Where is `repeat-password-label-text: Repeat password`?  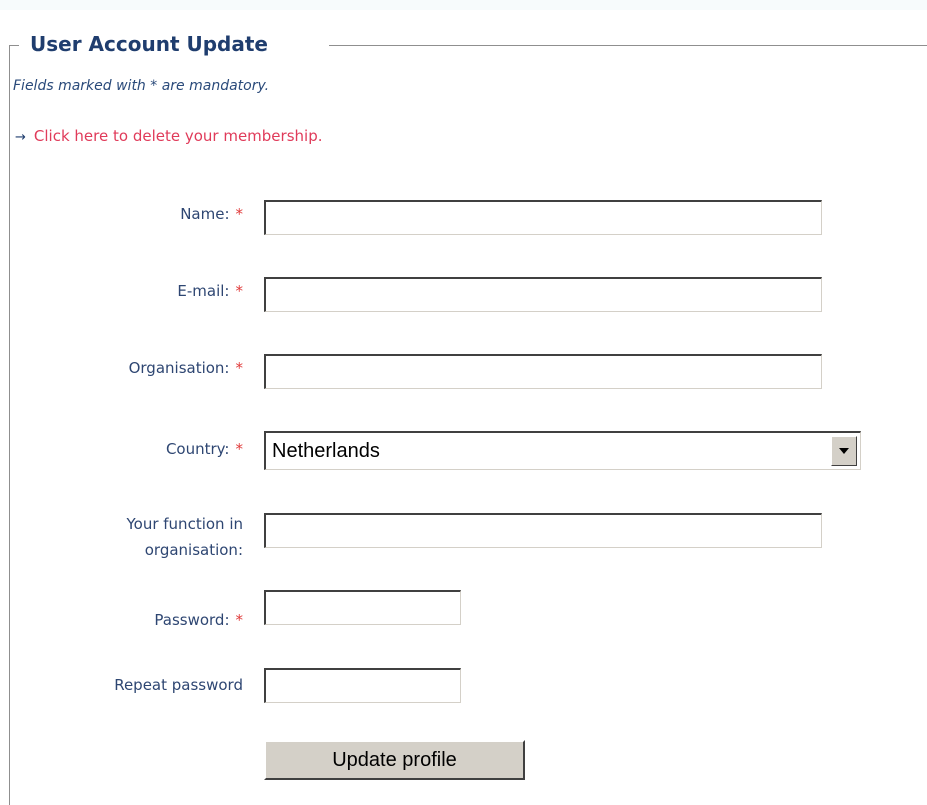 repeat-password-label-text: Repeat password is located at coordinates (178, 685).